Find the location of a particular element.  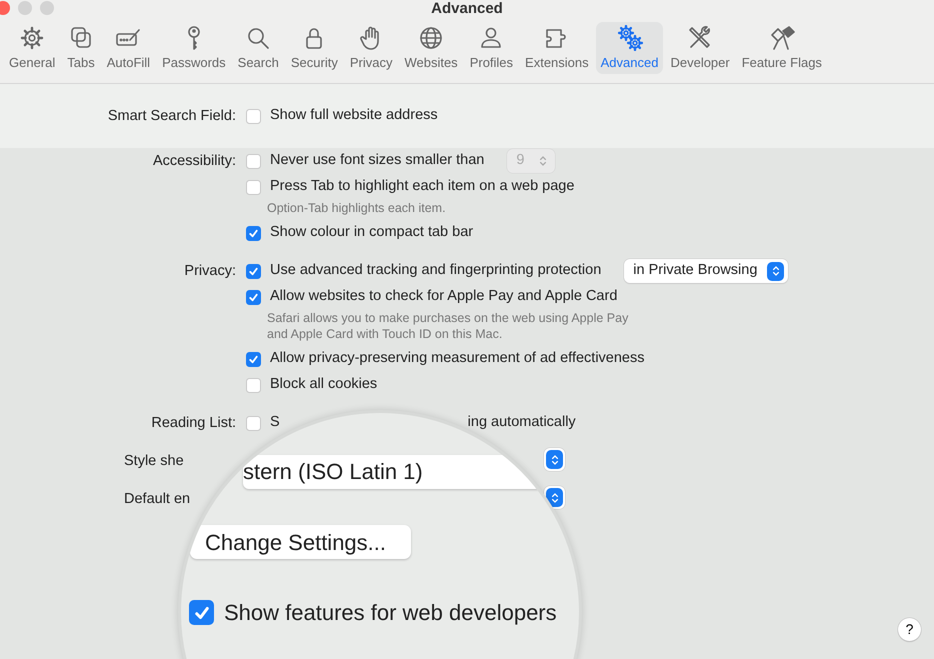

hint-text: Safari allows you to make purchases on the web using Apple Pay and Apple Card with Touch ID on this Mac. is located at coordinates (448, 326).